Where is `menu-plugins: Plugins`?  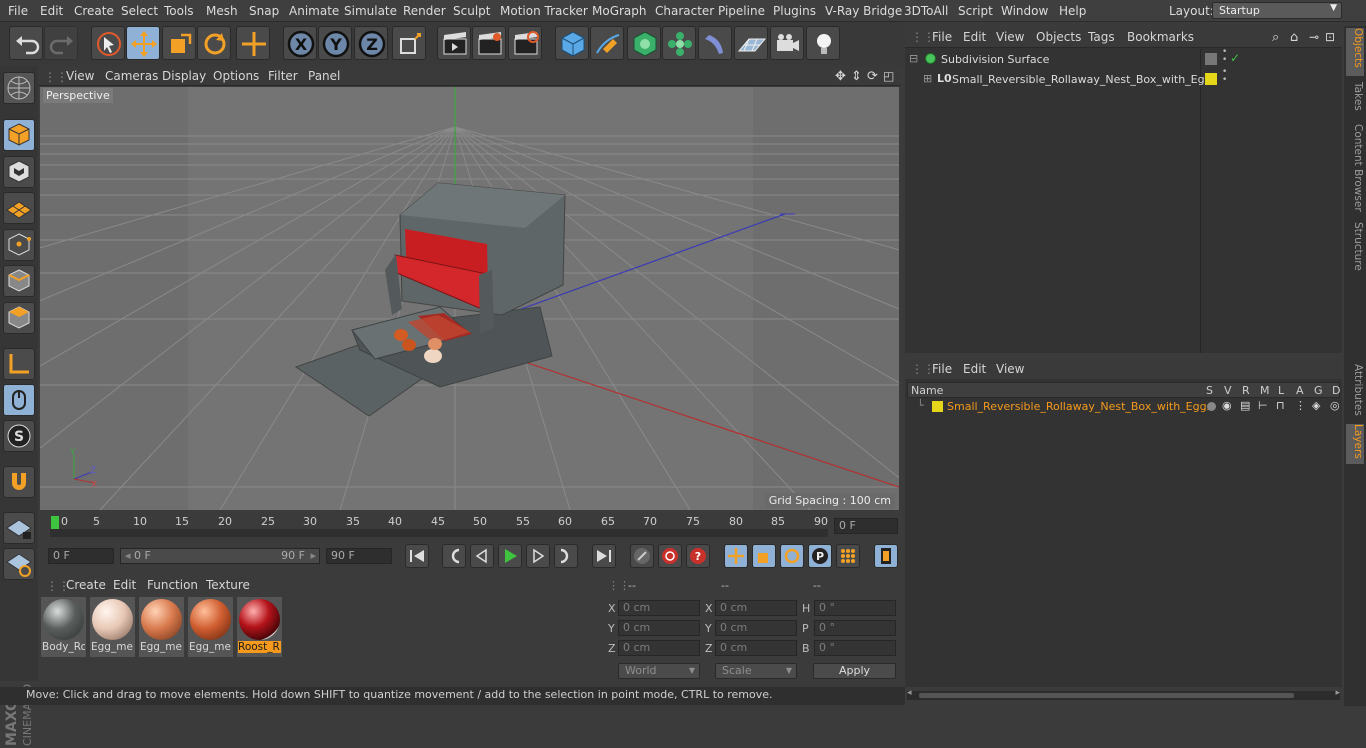
menu-plugins: Plugins is located at coordinates (794, 11).